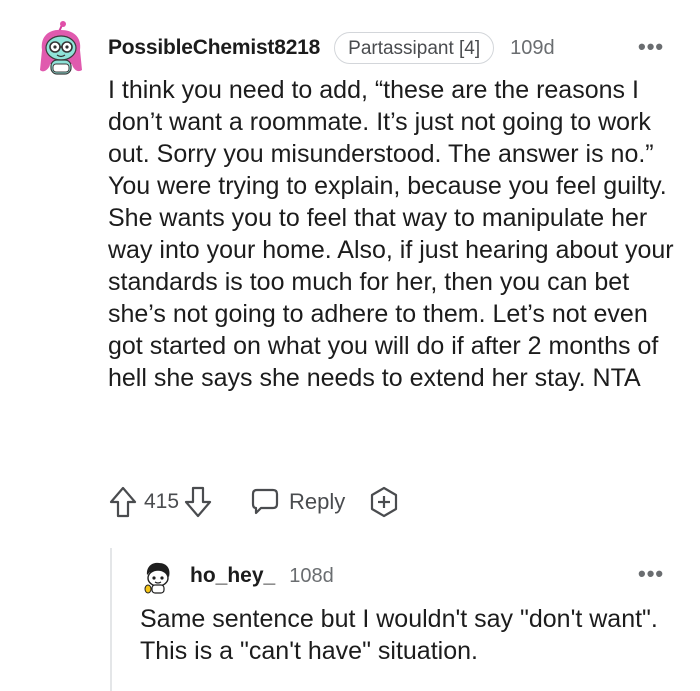  I want to click on downvote-button, so click(198, 502).